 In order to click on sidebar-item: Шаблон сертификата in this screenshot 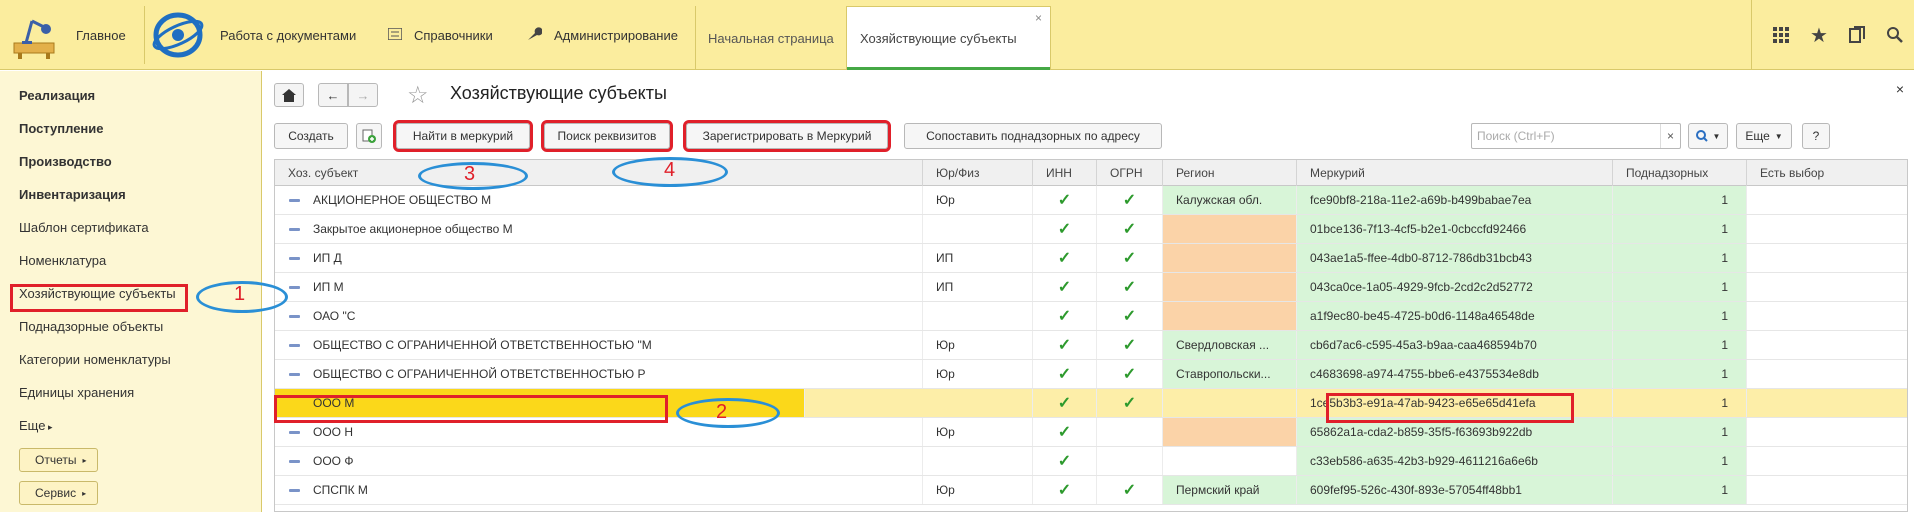, I will do `click(84, 227)`.